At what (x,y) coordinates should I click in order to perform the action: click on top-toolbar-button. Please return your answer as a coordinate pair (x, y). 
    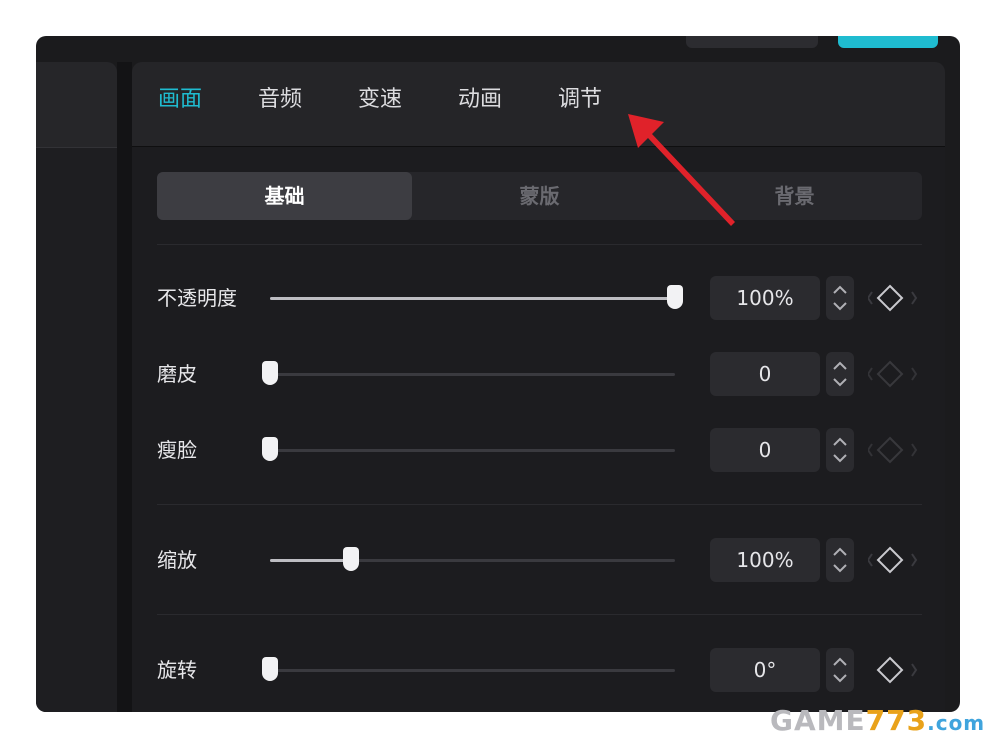
    Looking at the image, I should click on (752, 42).